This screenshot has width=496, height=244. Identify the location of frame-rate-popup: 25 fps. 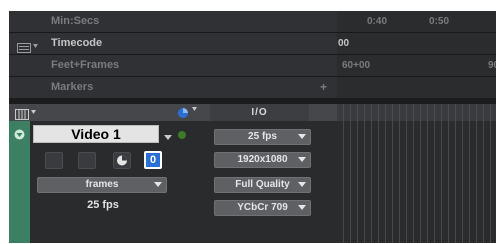
(262, 137).